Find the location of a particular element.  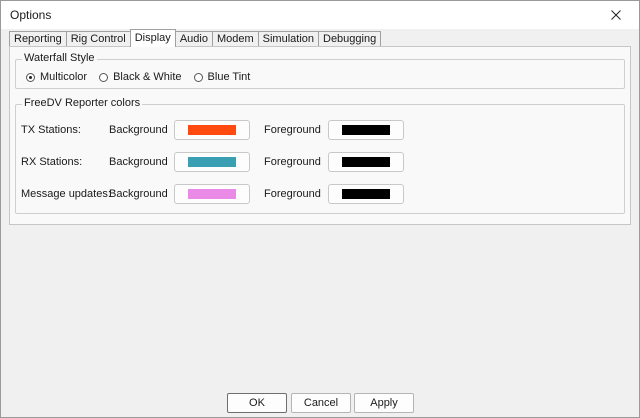

radio-multicolor-label: Multicolor is located at coordinates (64, 77).